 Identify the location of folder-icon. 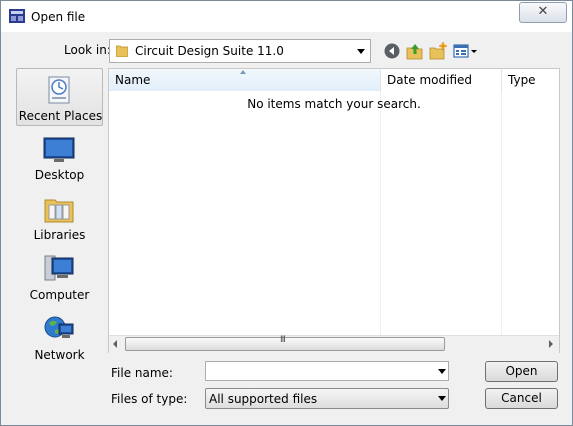
(122, 51).